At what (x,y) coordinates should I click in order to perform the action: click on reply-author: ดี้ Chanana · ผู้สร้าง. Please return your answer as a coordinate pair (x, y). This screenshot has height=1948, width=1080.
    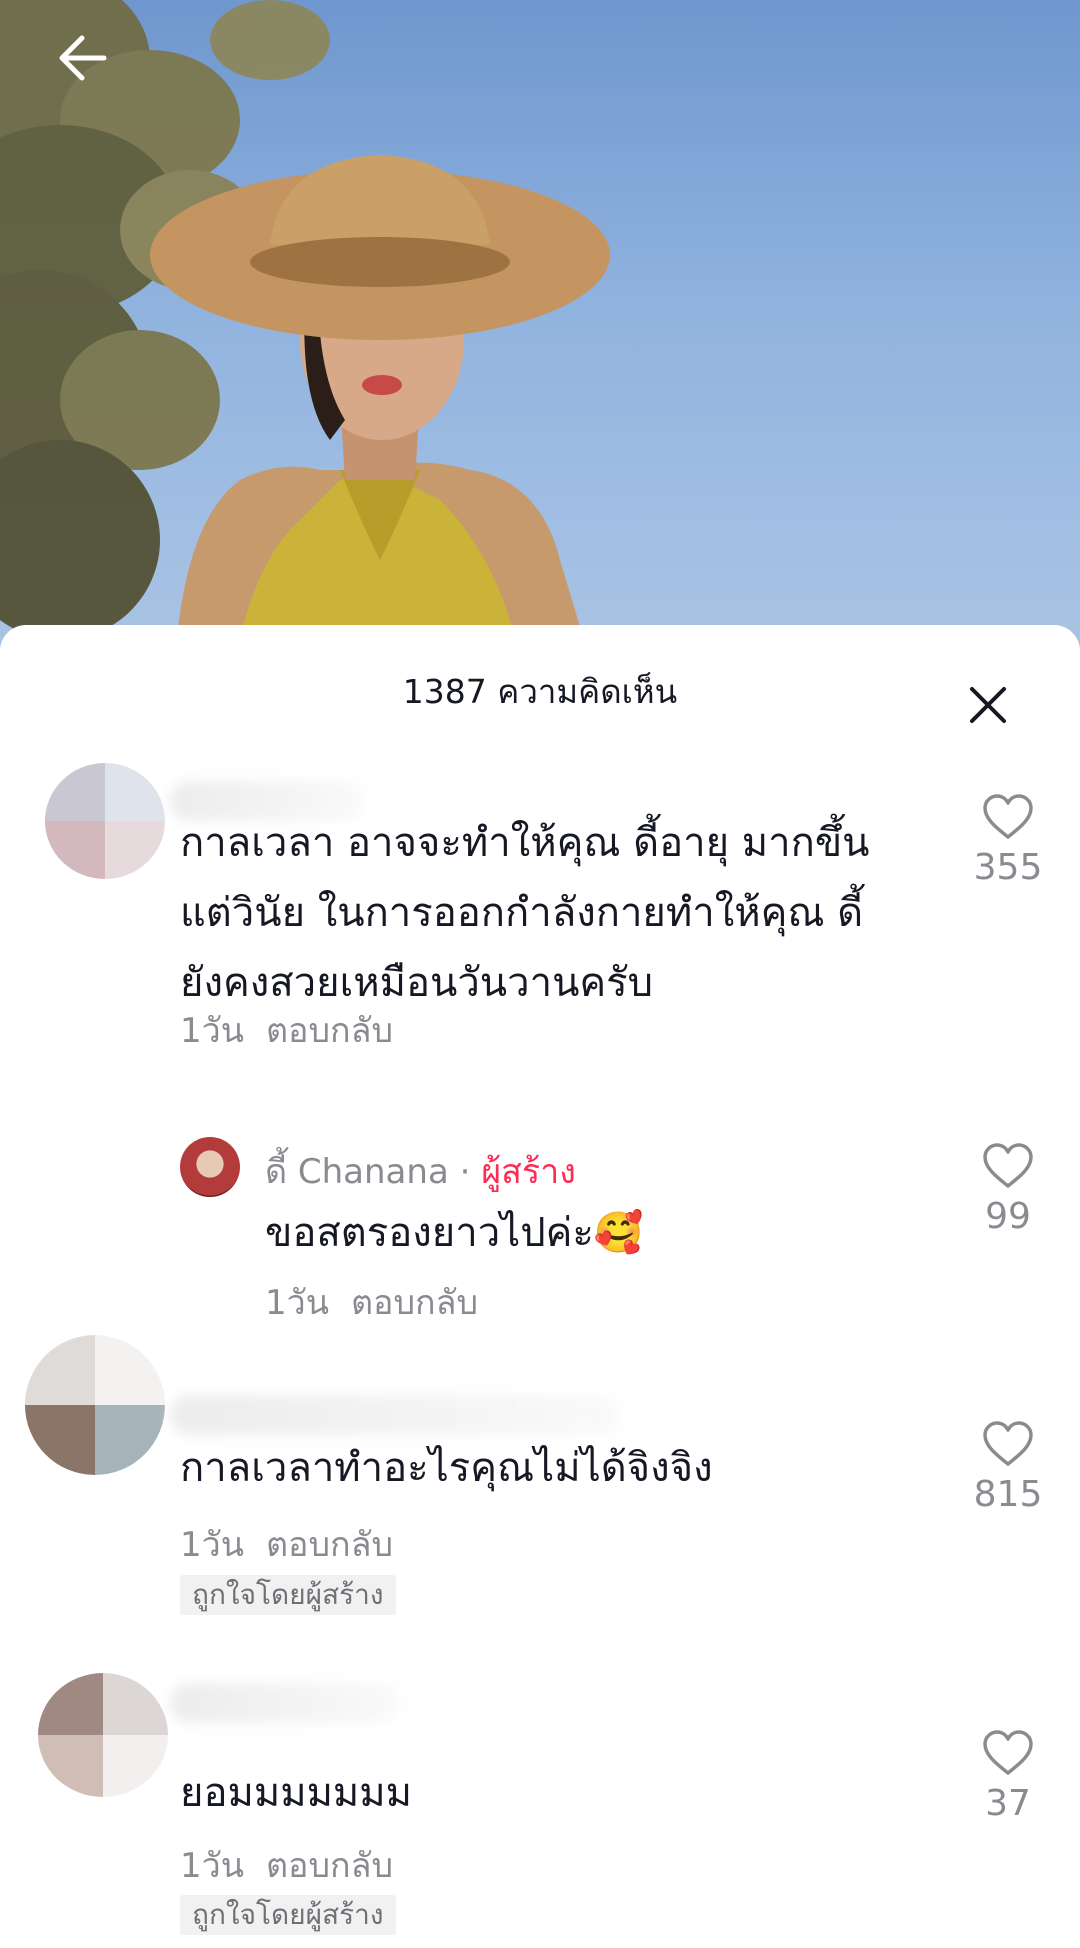
    Looking at the image, I should click on (420, 1171).